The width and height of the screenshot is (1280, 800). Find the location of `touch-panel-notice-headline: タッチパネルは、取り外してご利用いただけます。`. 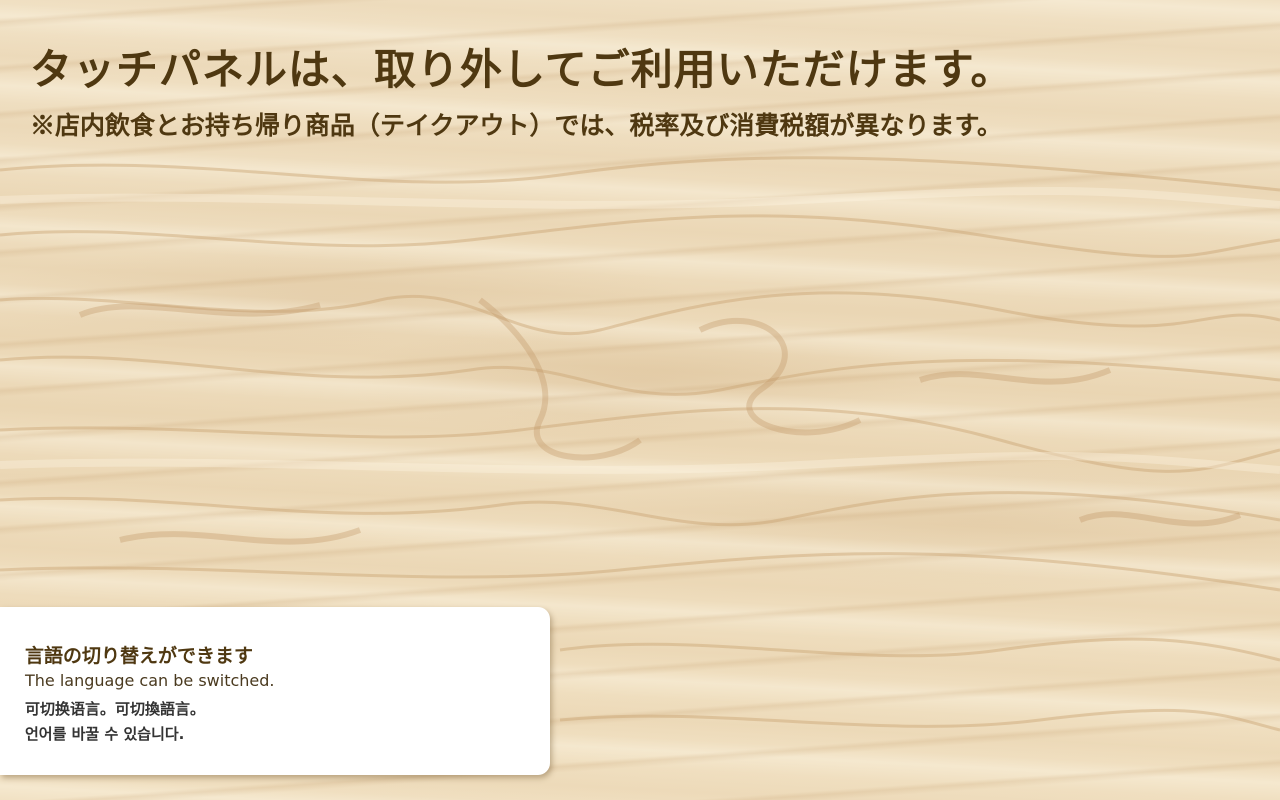

touch-panel-notice-headline: タッチパネルは、取り外してご利用いただけます。 is located at coordinates (522, 69).